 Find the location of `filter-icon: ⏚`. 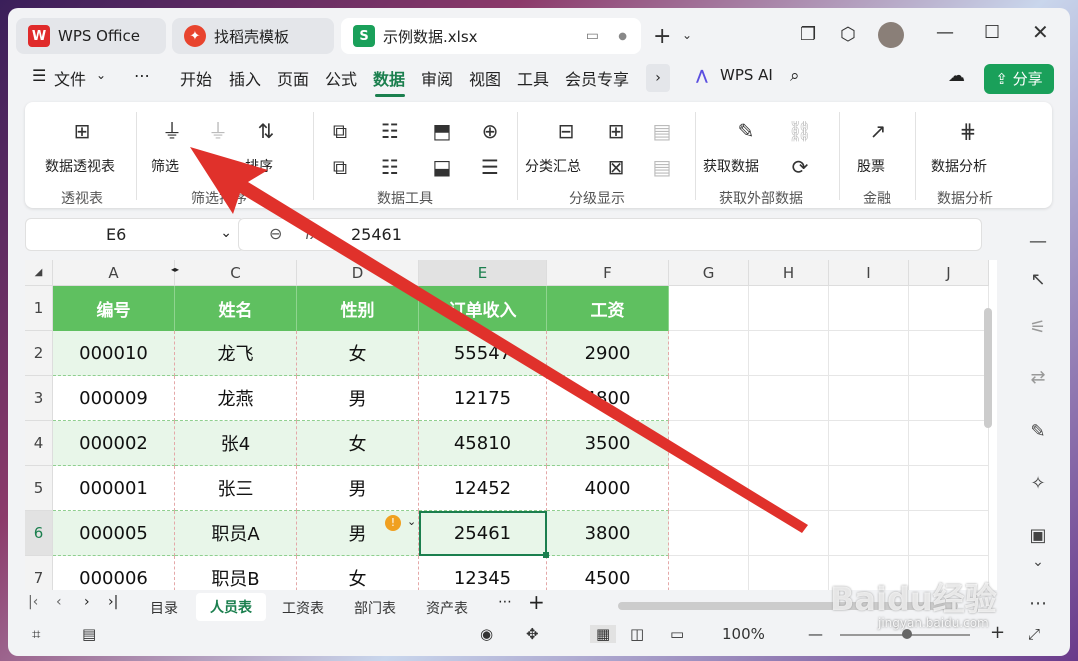

filter-icon: ⏚ is located at coordinates (172, 131).